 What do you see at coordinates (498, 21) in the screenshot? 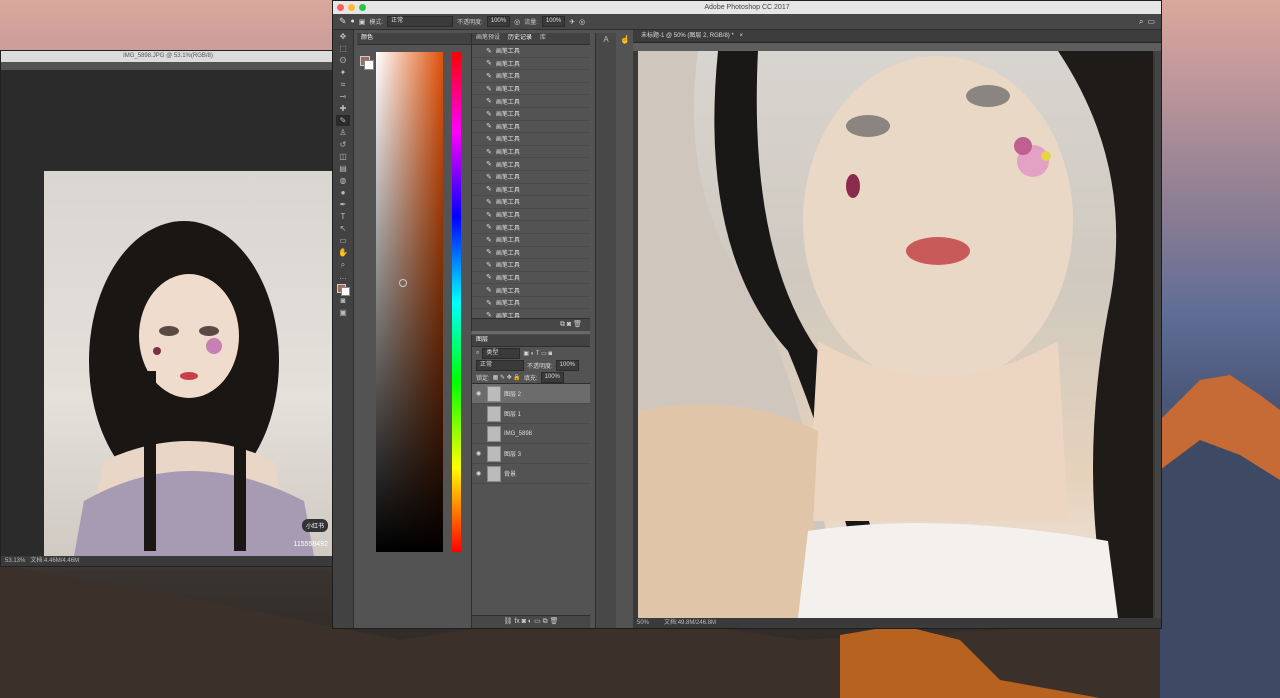
I see `opacity-field: 100%` at bounding box center [498, 21].